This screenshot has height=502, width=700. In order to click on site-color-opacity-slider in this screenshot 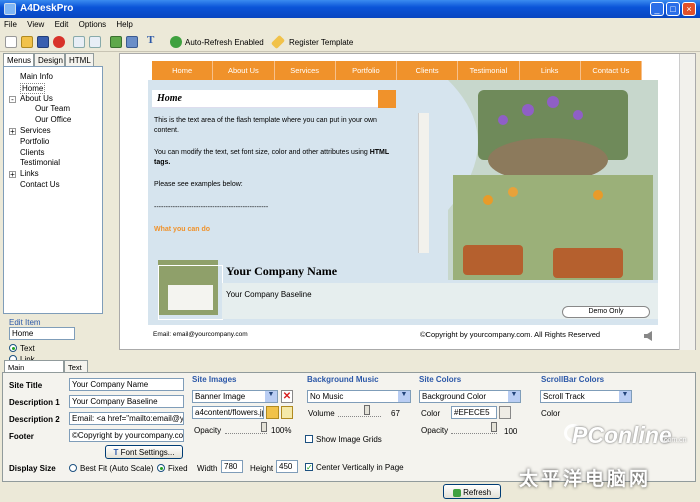, I will do `click(474, 428)`.